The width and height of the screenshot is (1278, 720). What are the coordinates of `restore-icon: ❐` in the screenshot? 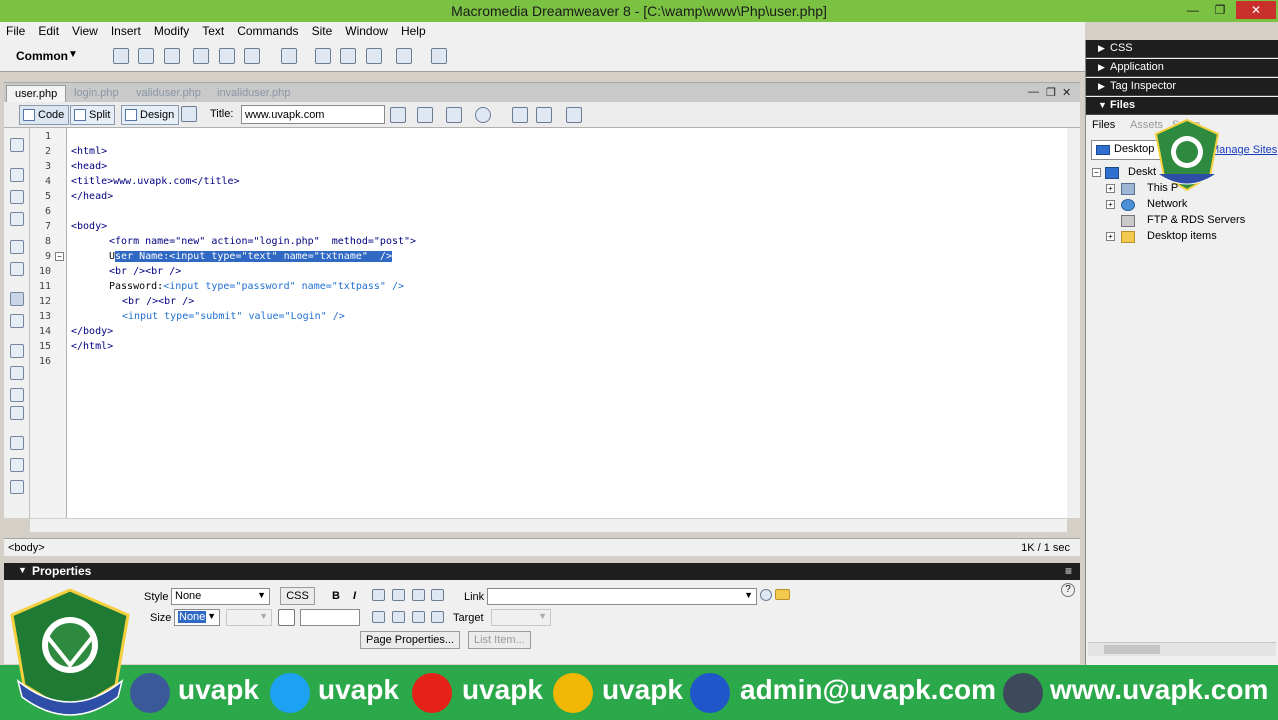 It's located at (1220, 10).